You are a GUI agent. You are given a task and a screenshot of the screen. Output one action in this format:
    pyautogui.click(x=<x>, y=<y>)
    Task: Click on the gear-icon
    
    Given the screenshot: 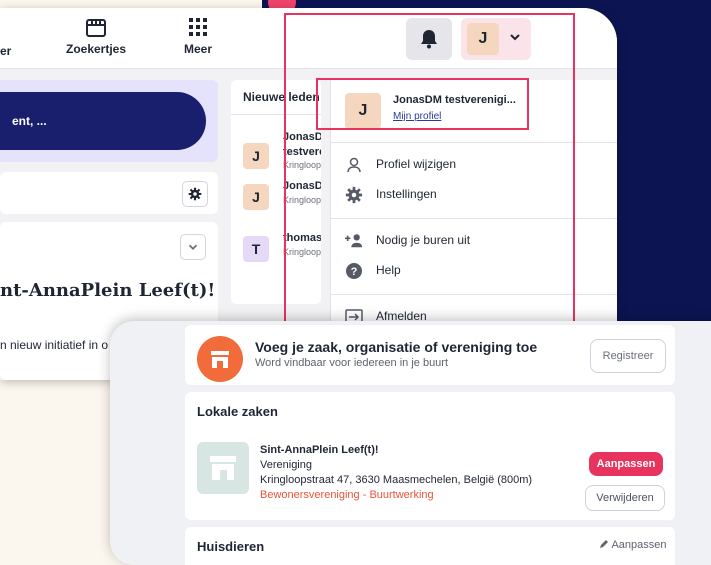 What is the action you would take?
    pyautogui.click(x=195, y=194)
    